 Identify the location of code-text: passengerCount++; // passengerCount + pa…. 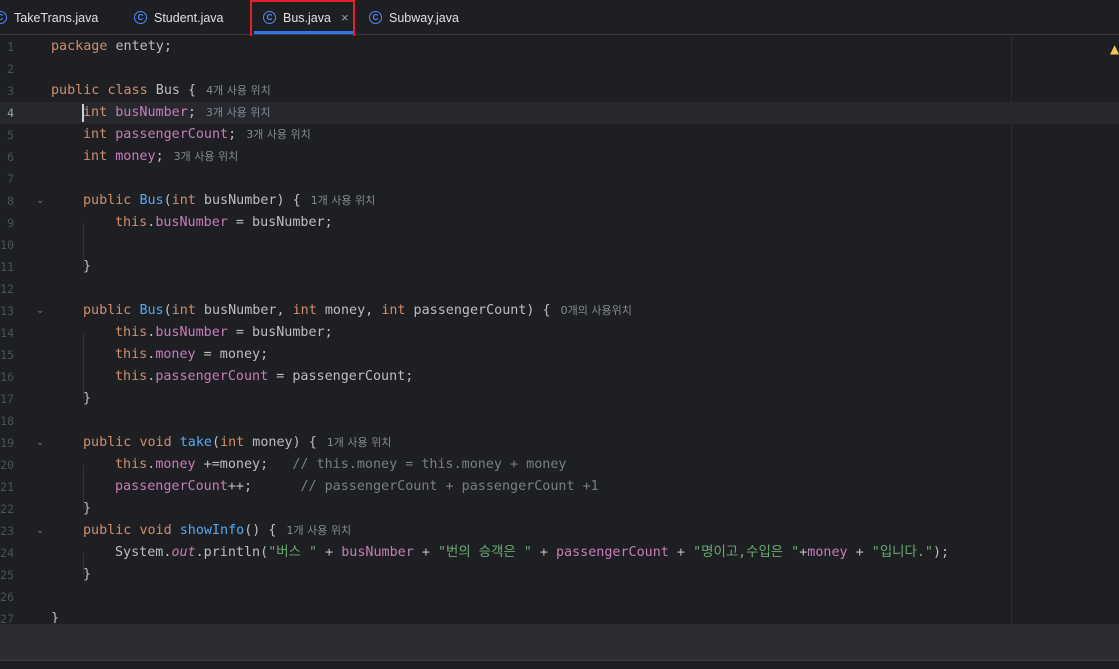
(357, 486).